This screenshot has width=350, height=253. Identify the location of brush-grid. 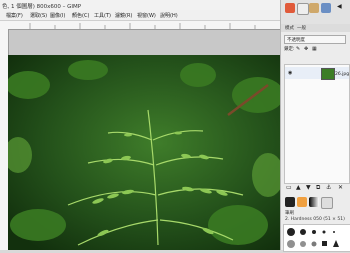
(316, 238).